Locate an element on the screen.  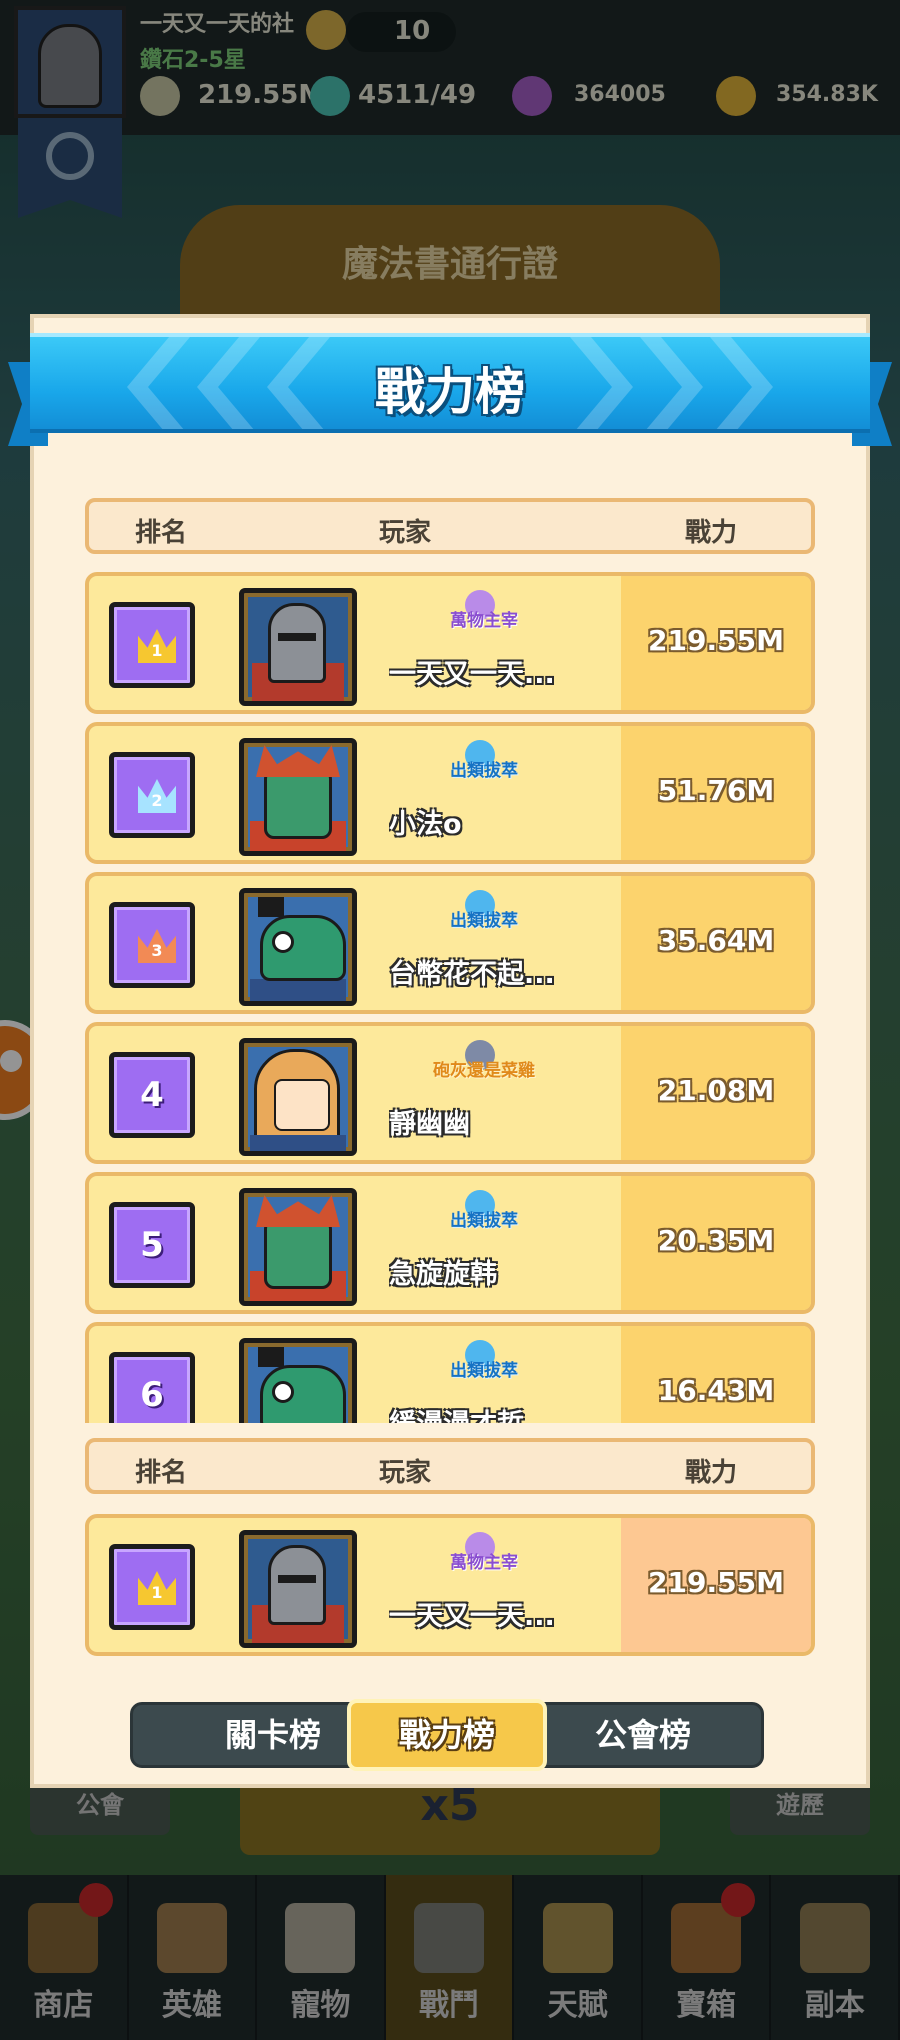
rank-badge: 6 is located at coordinates (152, 1387).